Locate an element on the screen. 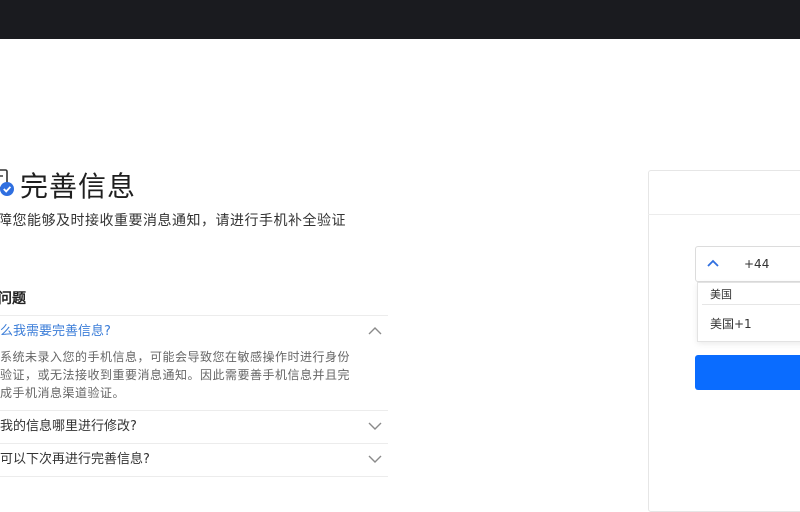  country-search-input is located at coordinates (751, 295).